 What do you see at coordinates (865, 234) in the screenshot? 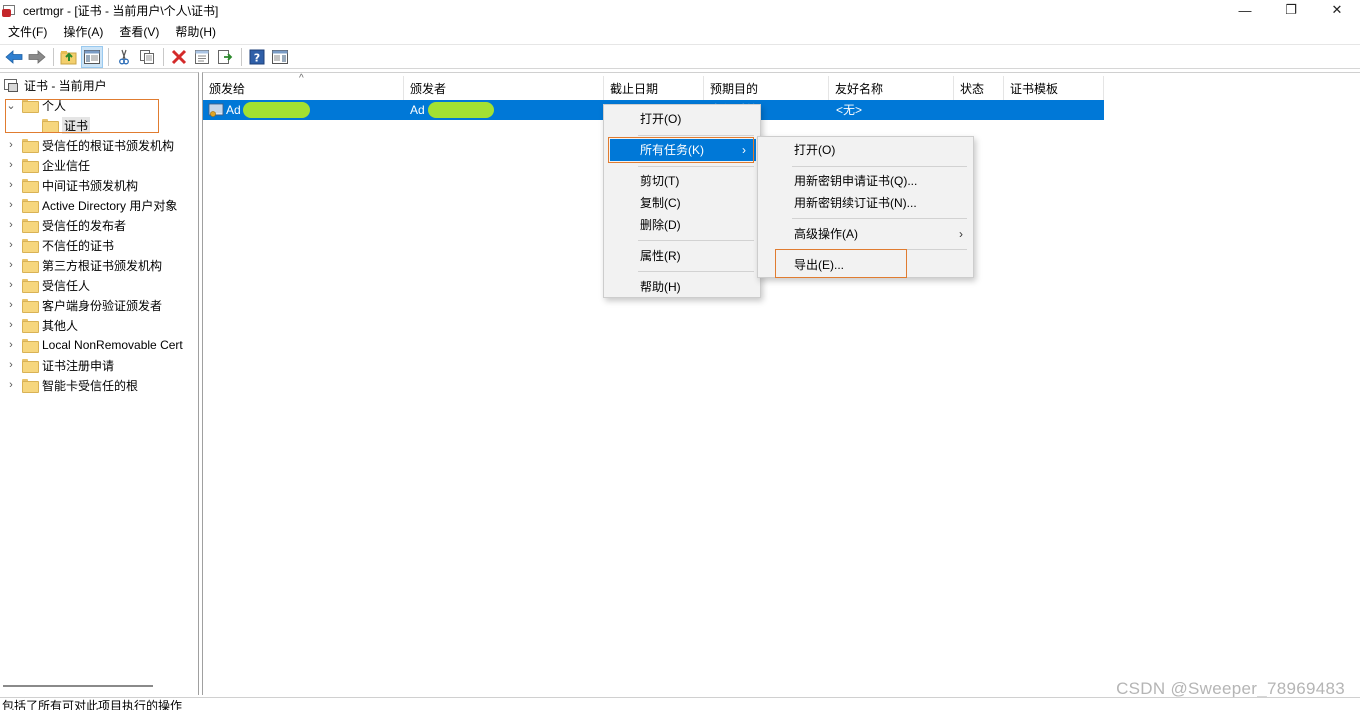
I see `submenu-item-advanced: 高级操作(A) ›` at bounding box center [865, 234].